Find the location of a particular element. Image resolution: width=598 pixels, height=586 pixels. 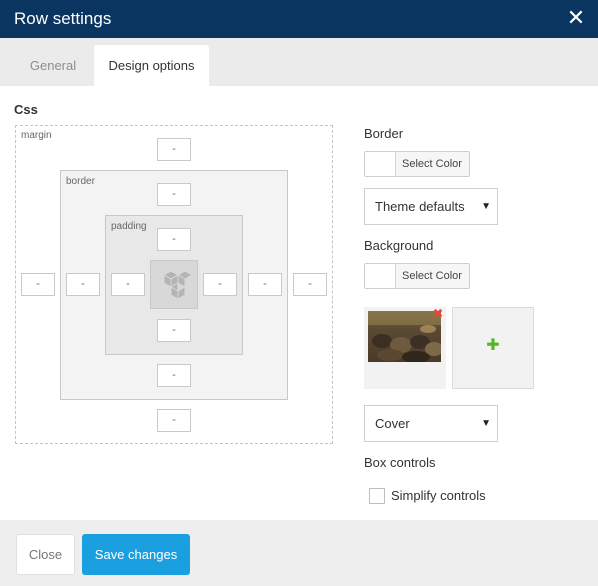

border-style-select: Theme defaults ▼ is located at coordinates (431, 206).